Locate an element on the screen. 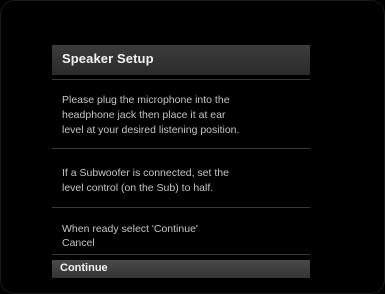 Image resolution: width=385 pixels, height=294 pixels. dialog-title: Speaker Setup is located at coordinates (108, 58).